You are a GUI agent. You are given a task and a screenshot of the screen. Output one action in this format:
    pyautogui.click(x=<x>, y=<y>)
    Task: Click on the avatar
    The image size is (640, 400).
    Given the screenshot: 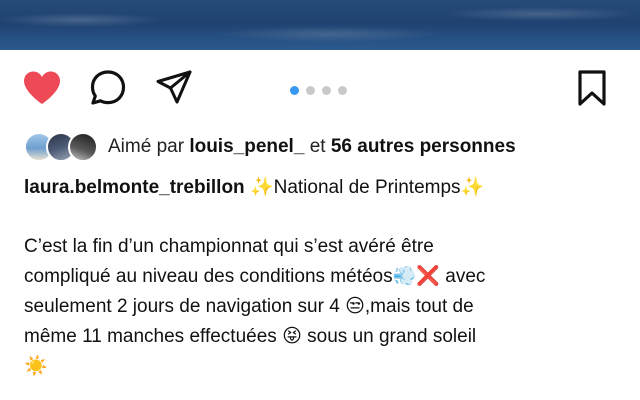 What is the action you would take?
    pyautogui.click(x=83, y=147)
    